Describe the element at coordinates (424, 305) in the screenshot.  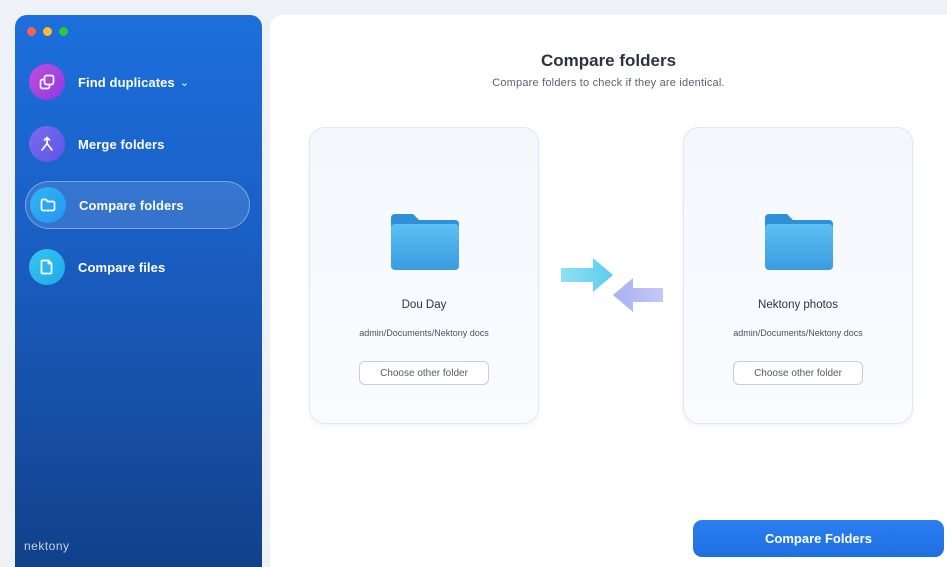
I see `folder-name: Dou Day` at that location.